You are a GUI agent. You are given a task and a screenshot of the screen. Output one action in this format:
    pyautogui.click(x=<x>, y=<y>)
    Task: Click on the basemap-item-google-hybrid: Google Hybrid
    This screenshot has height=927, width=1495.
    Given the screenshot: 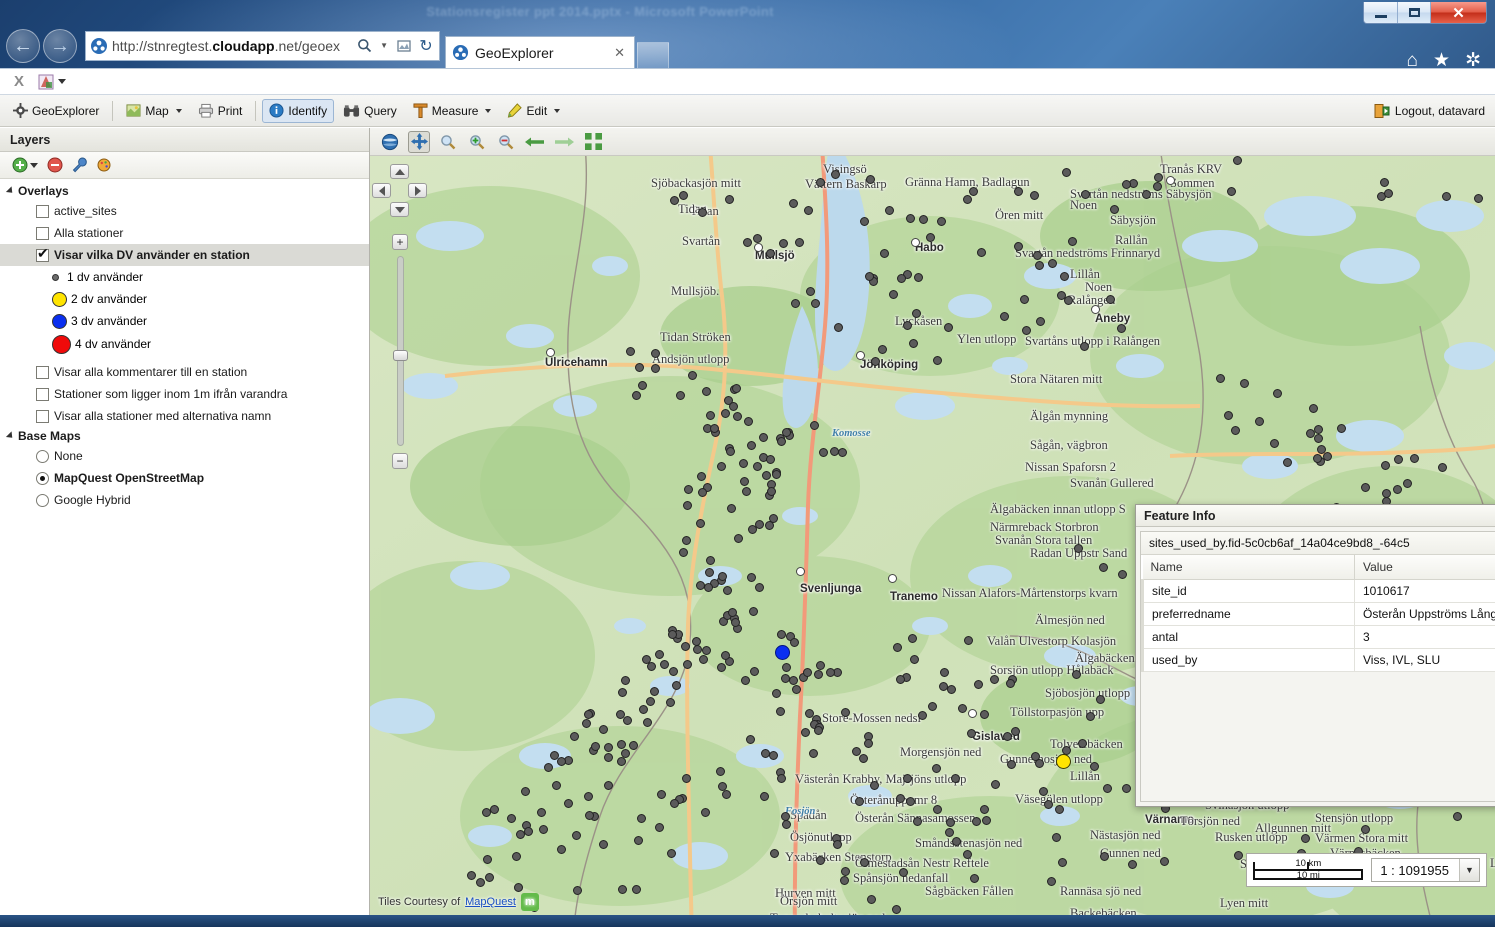 What is the action you would take?
    pyautogui.click(x=184, y=500)
    